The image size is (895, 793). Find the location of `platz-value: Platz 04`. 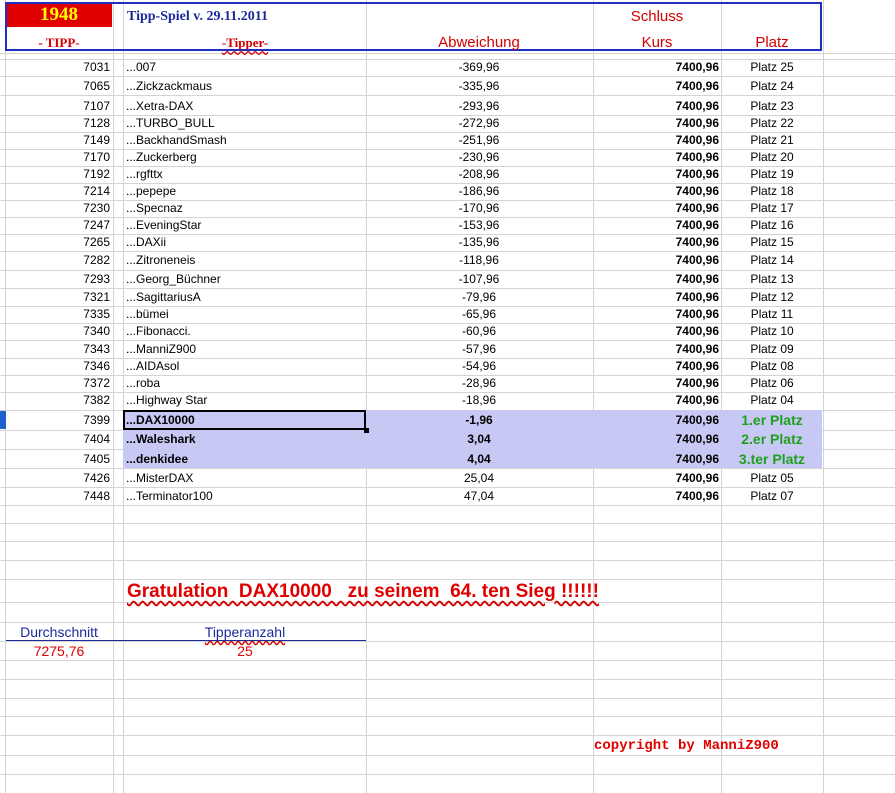

platz-value: Platz 04 is located at coordinates (772, 400).